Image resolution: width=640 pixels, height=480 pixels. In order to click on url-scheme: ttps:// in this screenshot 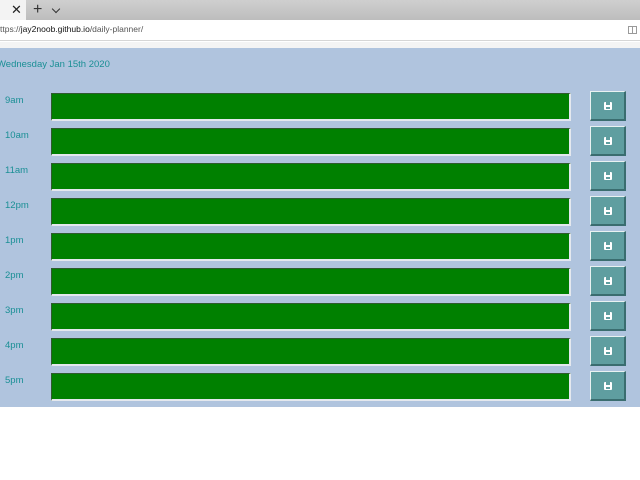, I will do `click(10, 29)`.